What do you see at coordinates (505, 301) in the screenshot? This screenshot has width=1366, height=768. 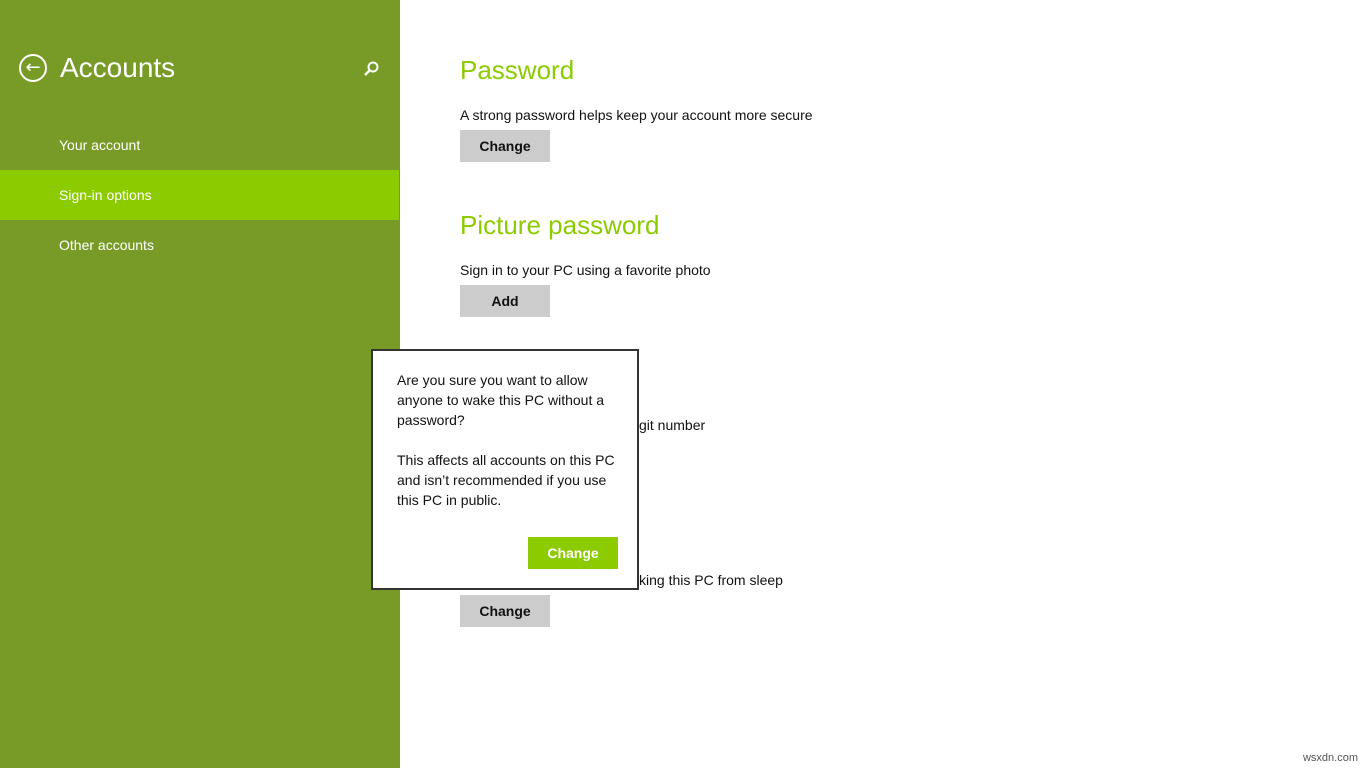 I see `add-picture-password-button: Add` at bounding box center [505, 301].